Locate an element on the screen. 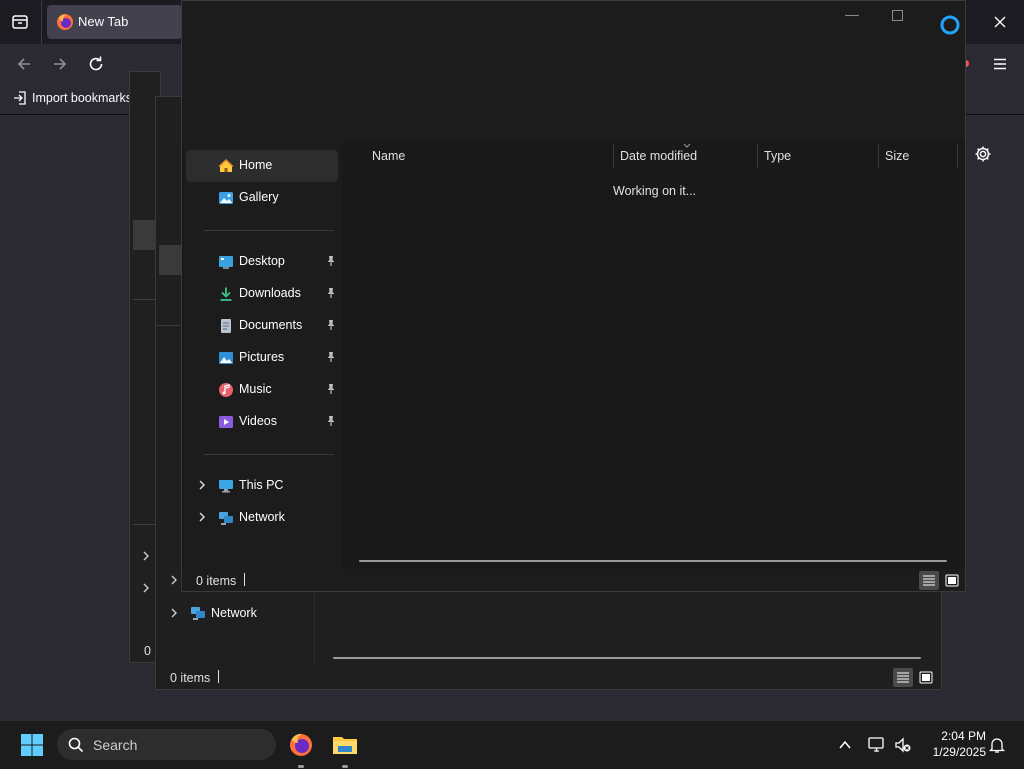 This screenshot has height=769, width=1024. arrow-left-icon is located at coordinates (23, 64).